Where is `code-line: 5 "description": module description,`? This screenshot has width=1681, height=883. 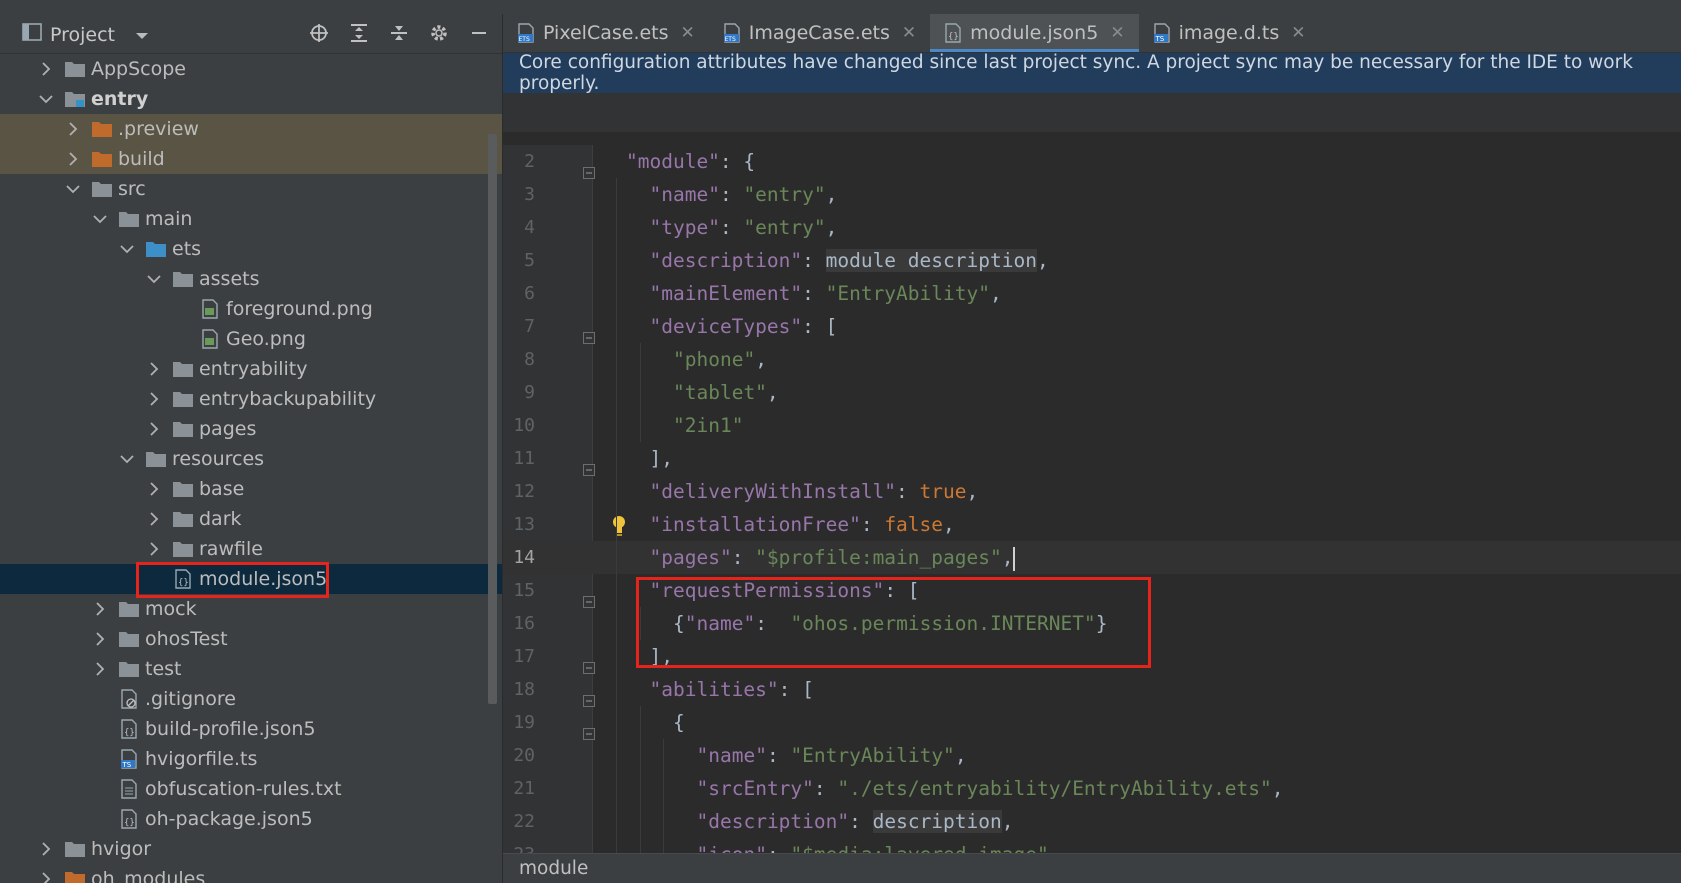 code-line: 5 "description": module description, is located at coordinates (1092, 260).